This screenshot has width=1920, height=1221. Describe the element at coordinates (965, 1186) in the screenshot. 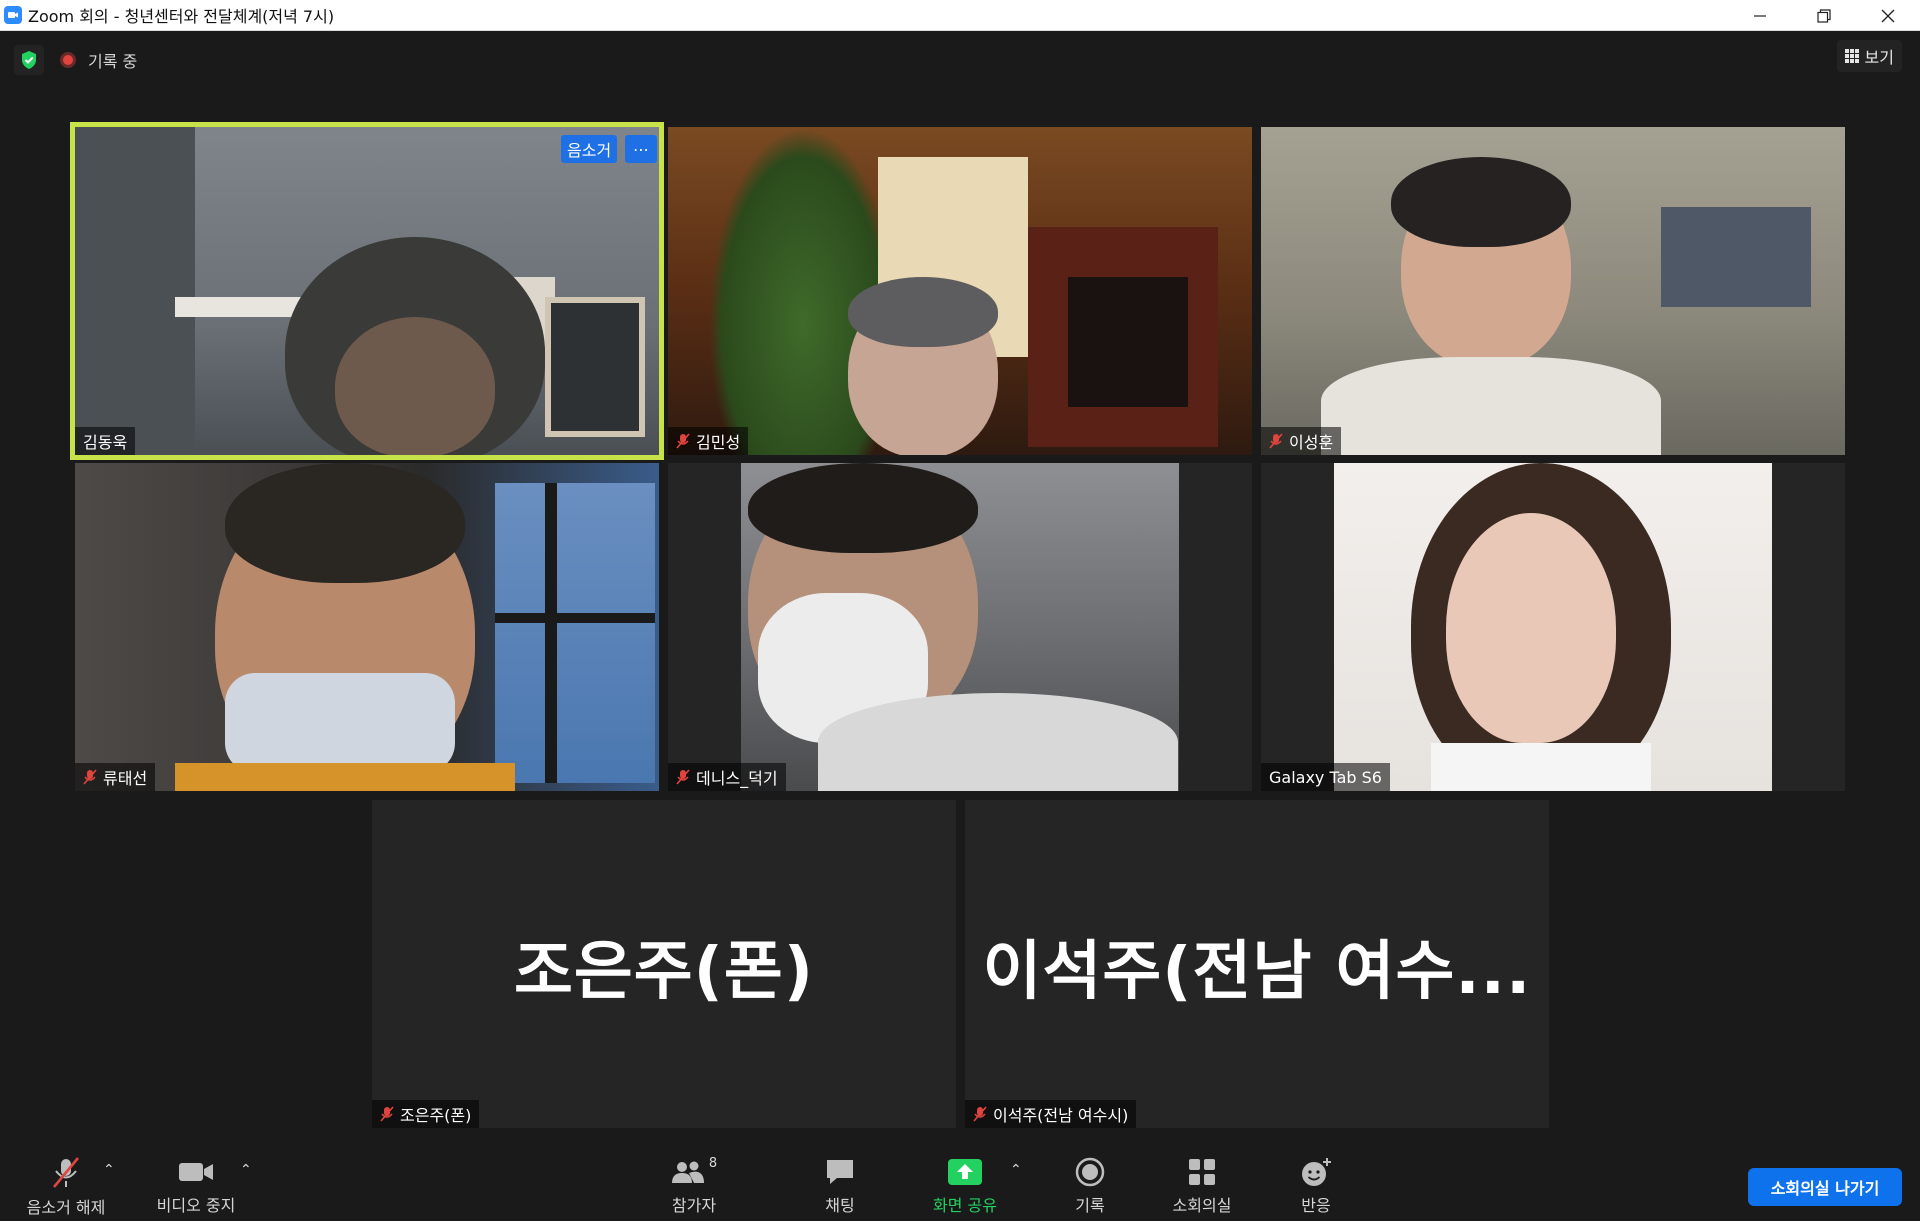

I see `share-screen-button: 화면 공유` at that location.